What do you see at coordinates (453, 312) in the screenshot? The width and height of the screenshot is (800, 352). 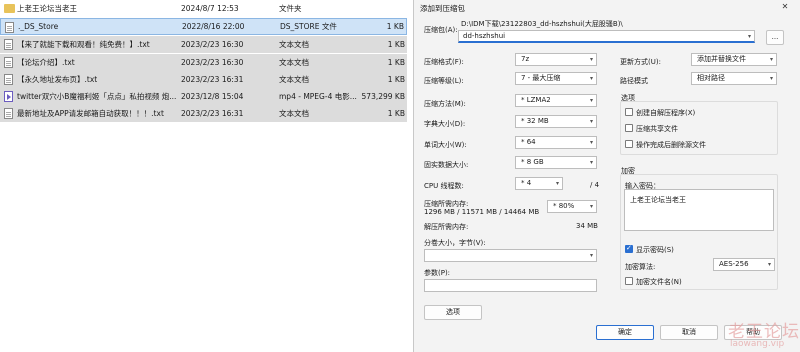 I see `options-button: 选项` at bounding box center [453, 312].